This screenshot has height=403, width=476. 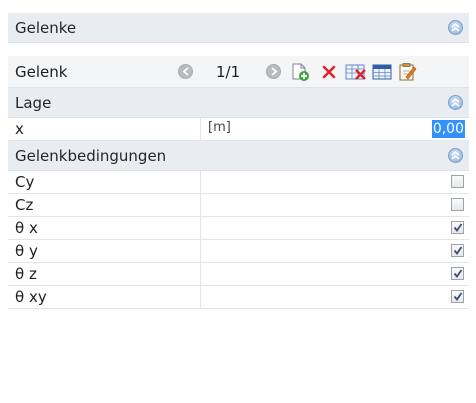 I want to click on row-label: θ x, so click(x=26, y=228).